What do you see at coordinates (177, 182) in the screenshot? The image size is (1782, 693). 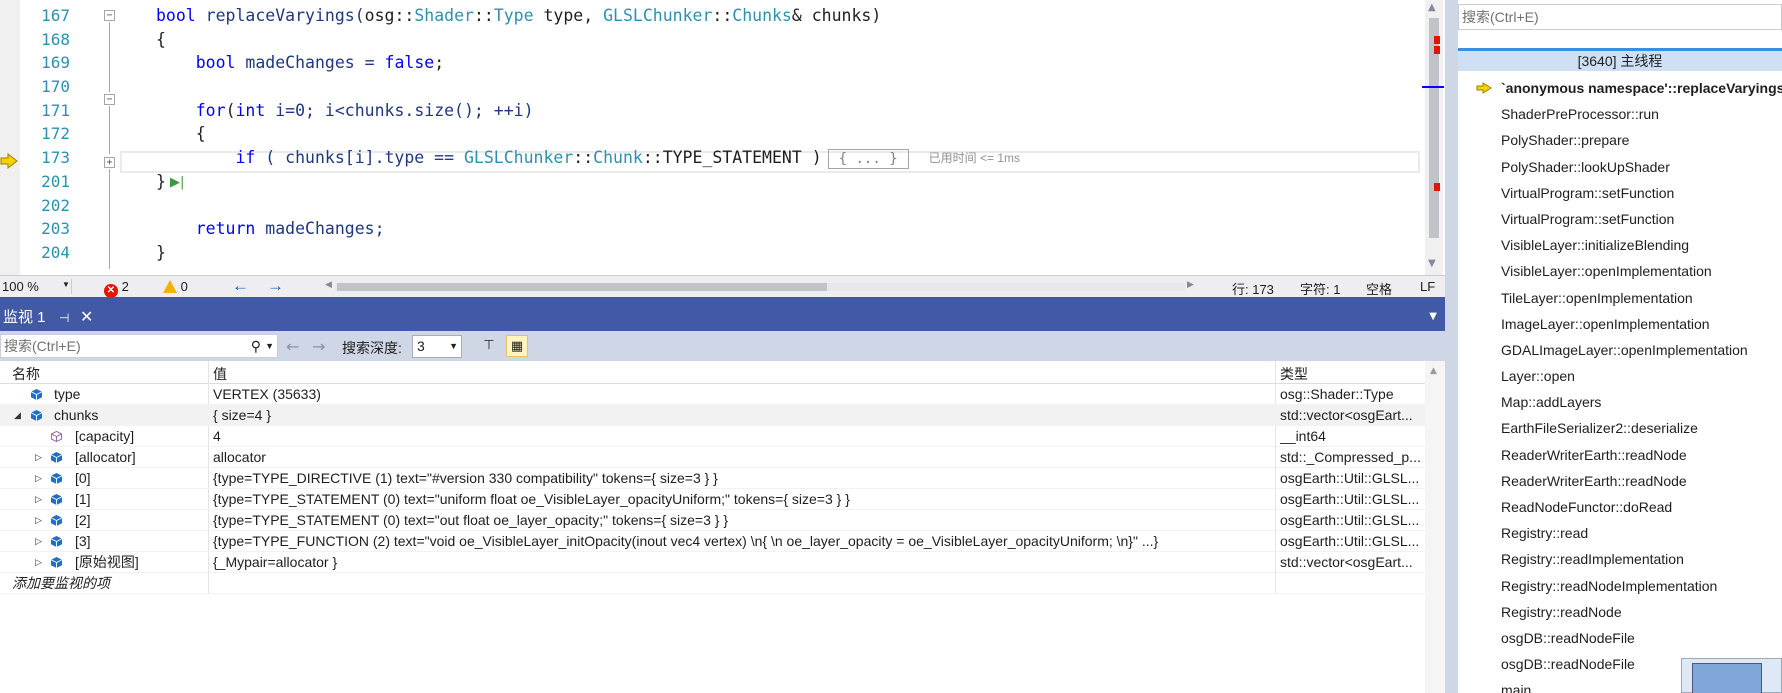 I see `run-to-click-icon: ▶|` at bounding box center [177, 182].